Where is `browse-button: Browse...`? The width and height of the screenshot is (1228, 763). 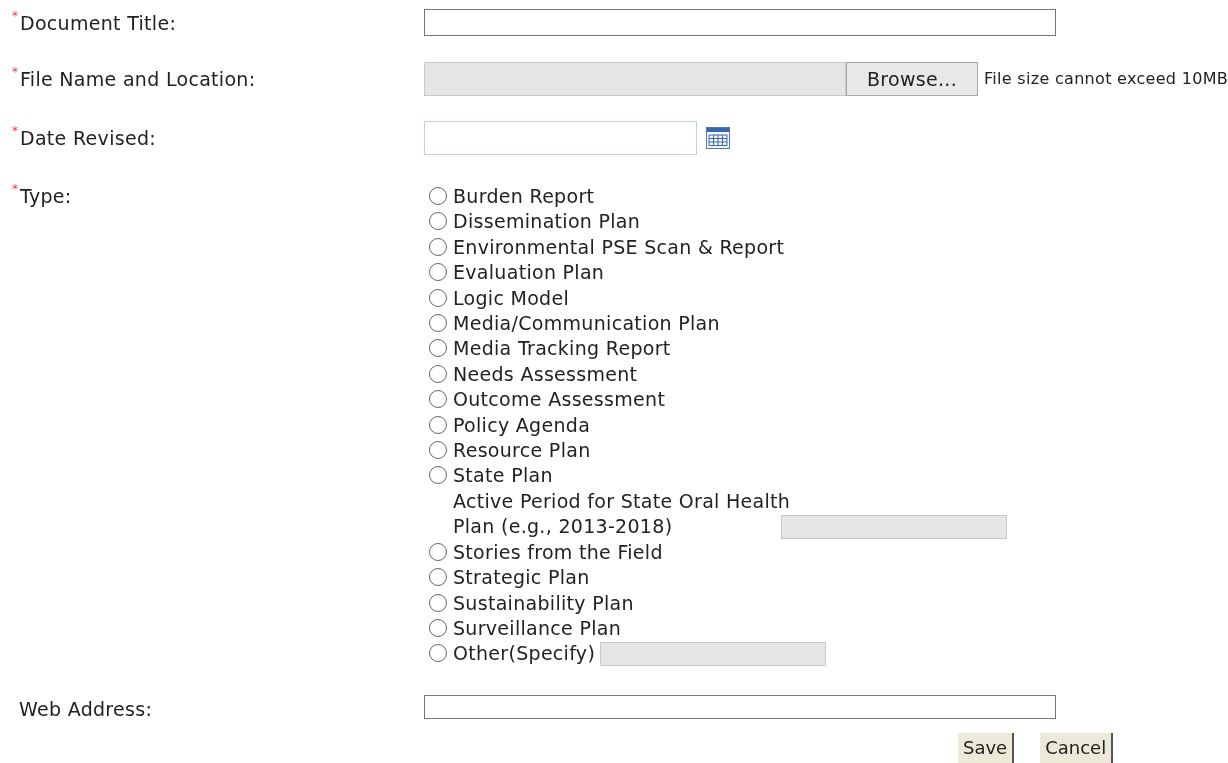 browse-button: Browse... is located at coordinates (912, 79).